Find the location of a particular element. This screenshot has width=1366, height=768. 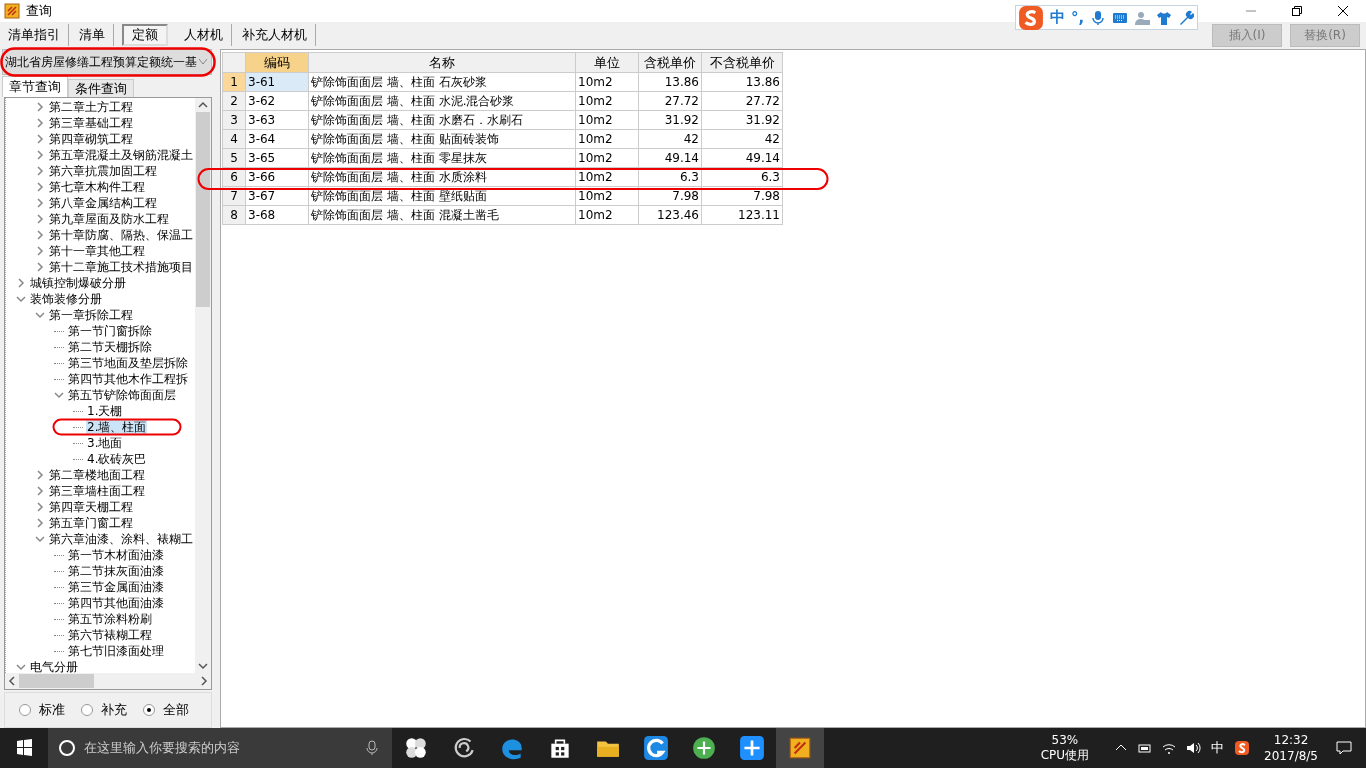

table-cell: 27.72 is located at coordinates (670, 101).